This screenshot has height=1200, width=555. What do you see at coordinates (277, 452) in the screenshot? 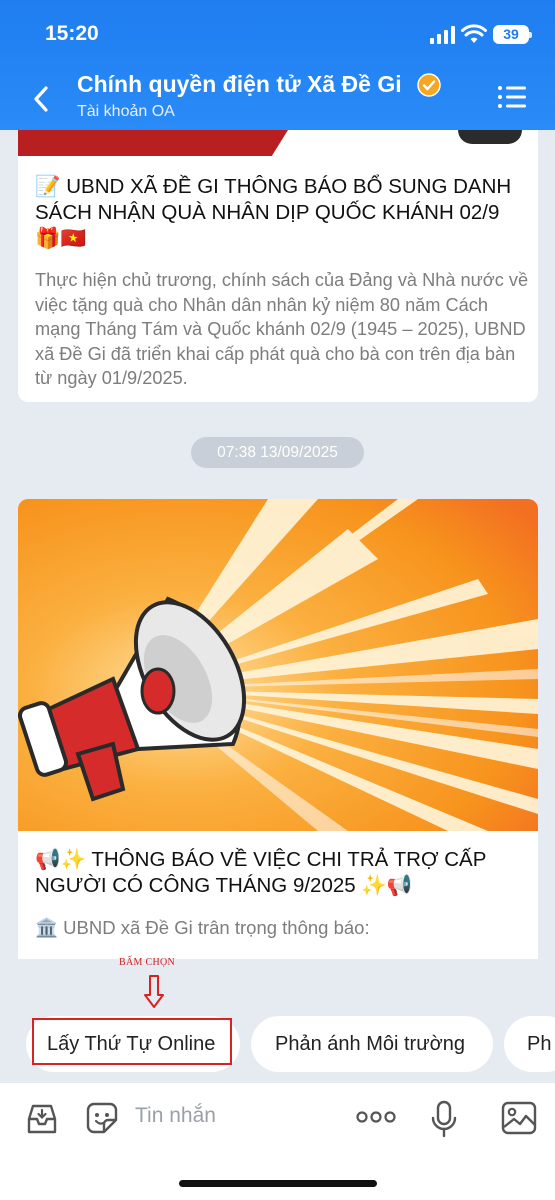
I see `message-timestamp: 07:38 13/09/2025` at bounding box center [277, 452].